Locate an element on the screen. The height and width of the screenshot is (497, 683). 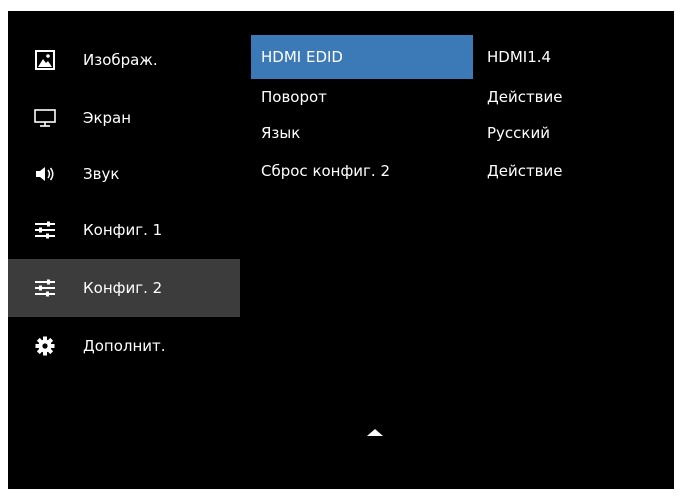
sidebar-item-screen: Экран is located at coordinates (124, 118).